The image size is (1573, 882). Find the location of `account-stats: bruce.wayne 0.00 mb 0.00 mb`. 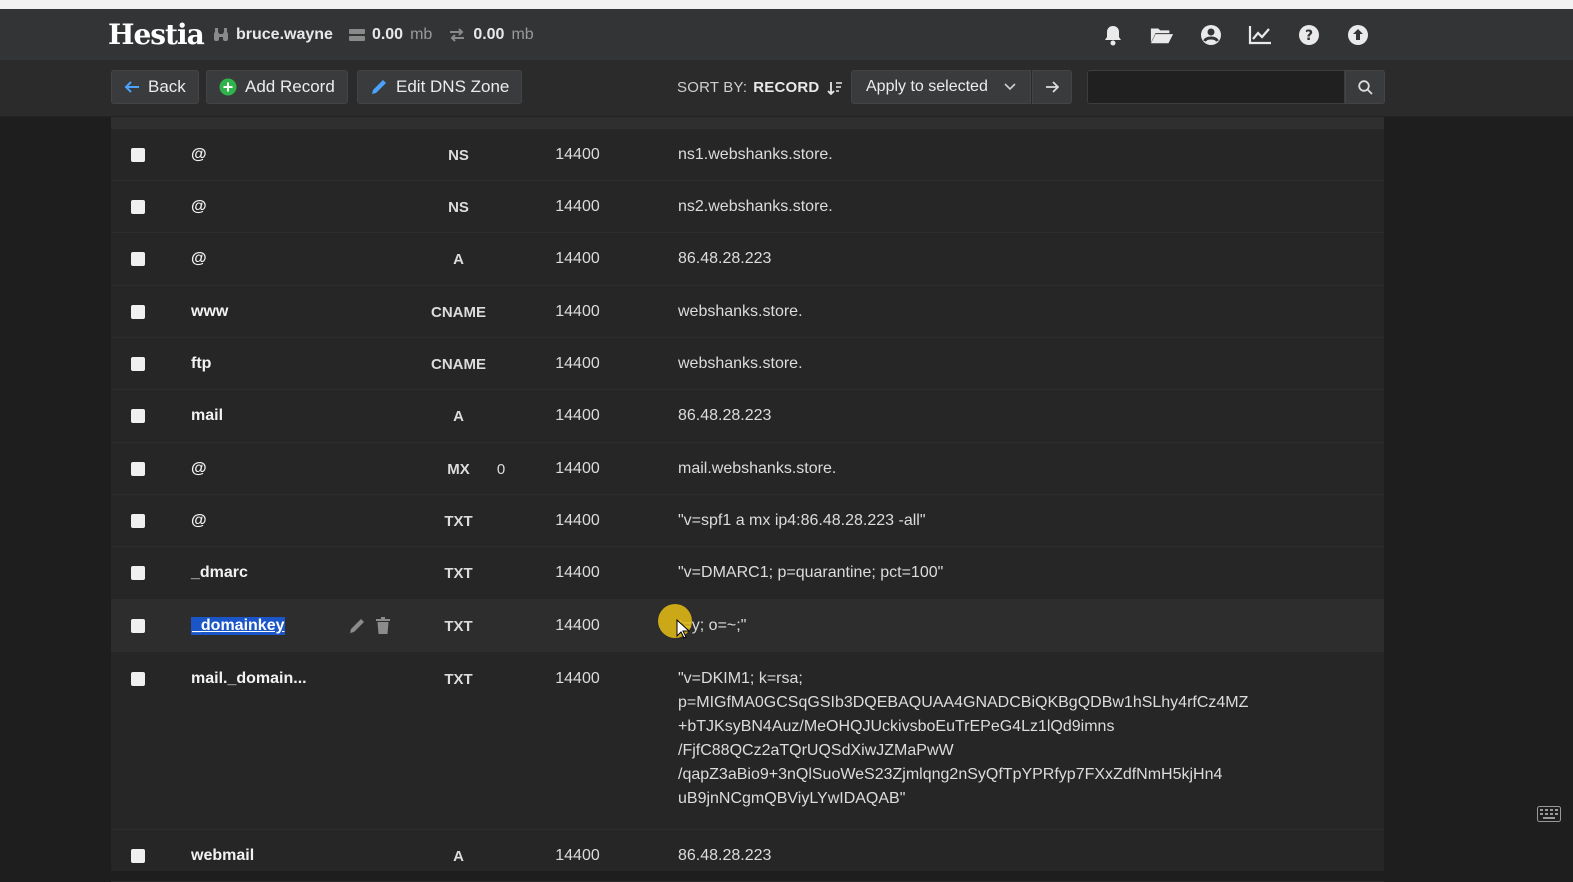

account-stats: bruce.wayne 0.00 mb 0.00 mb is located at coordinates (373, 34).